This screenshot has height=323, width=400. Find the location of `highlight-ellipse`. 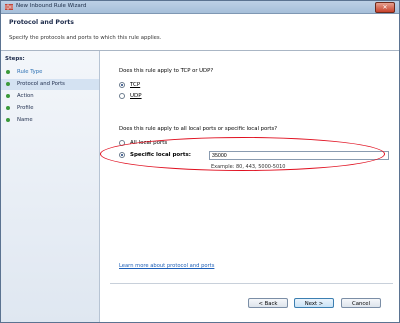

highlight-ellipse is located at coordinates (242, 154).